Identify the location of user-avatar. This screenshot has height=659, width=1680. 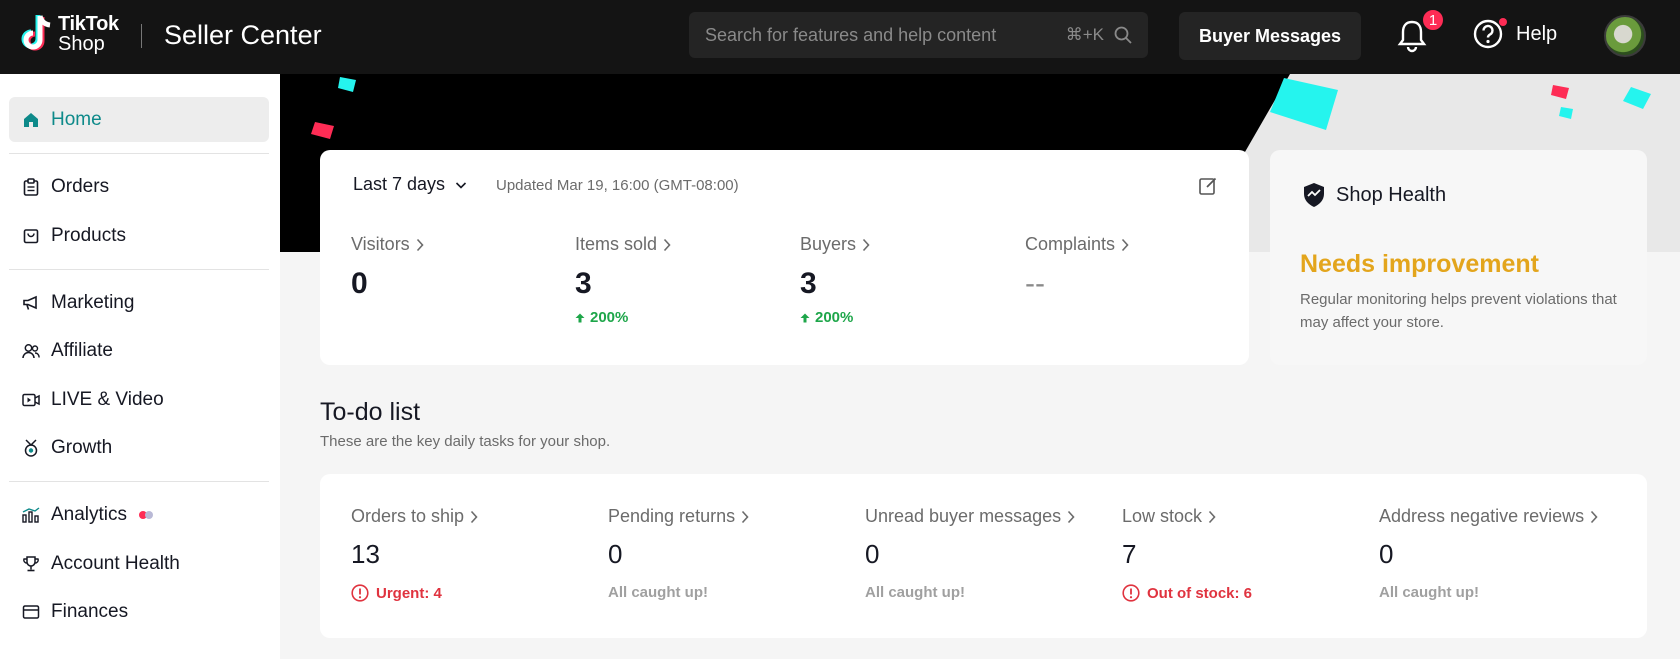
(1625, 36).